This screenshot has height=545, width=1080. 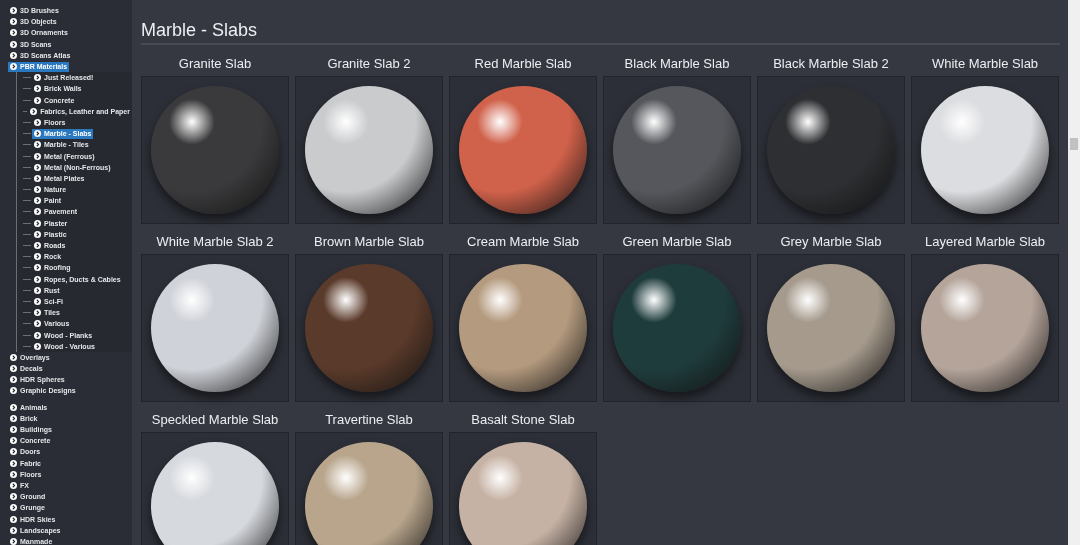 I want to click on scrollbar, so click(x=1074, y=272).